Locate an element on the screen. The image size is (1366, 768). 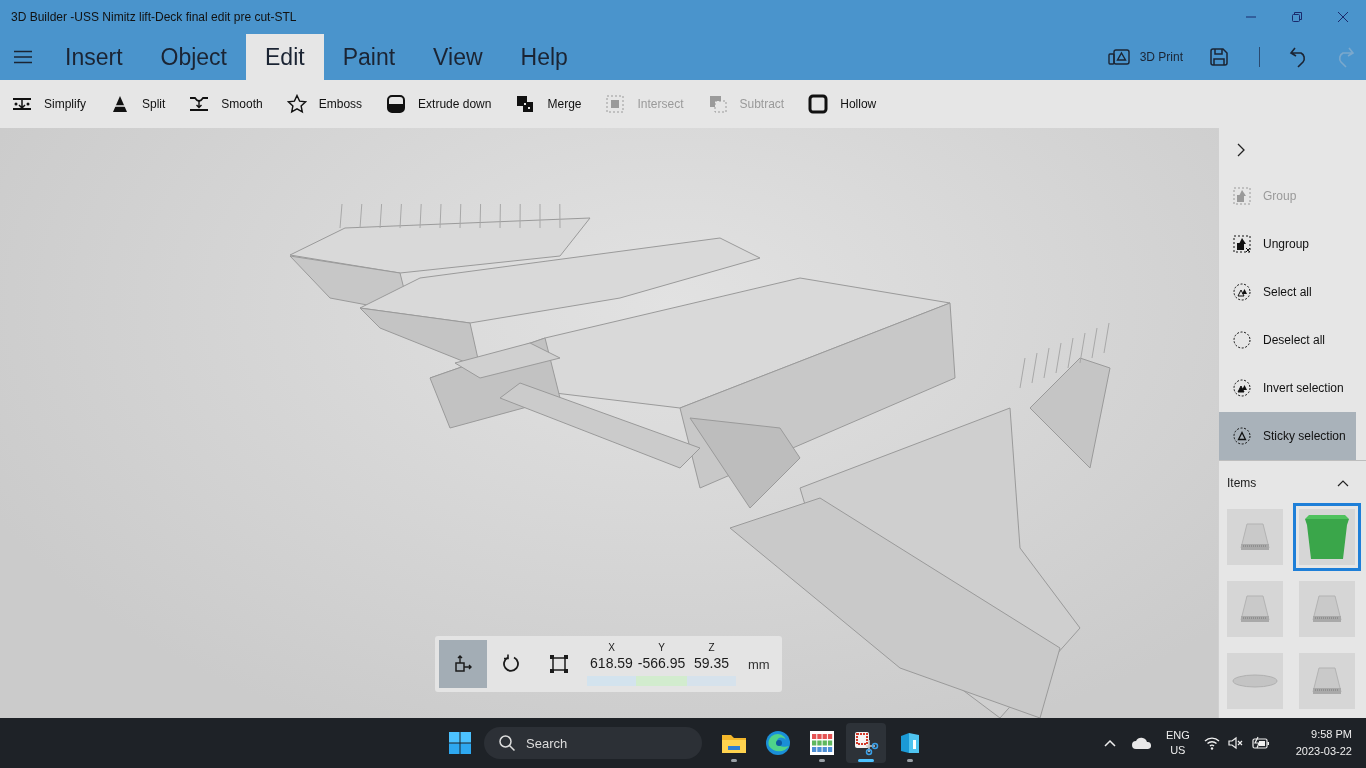
toolbar-button: Emboss is located at coordinates (324, 104).